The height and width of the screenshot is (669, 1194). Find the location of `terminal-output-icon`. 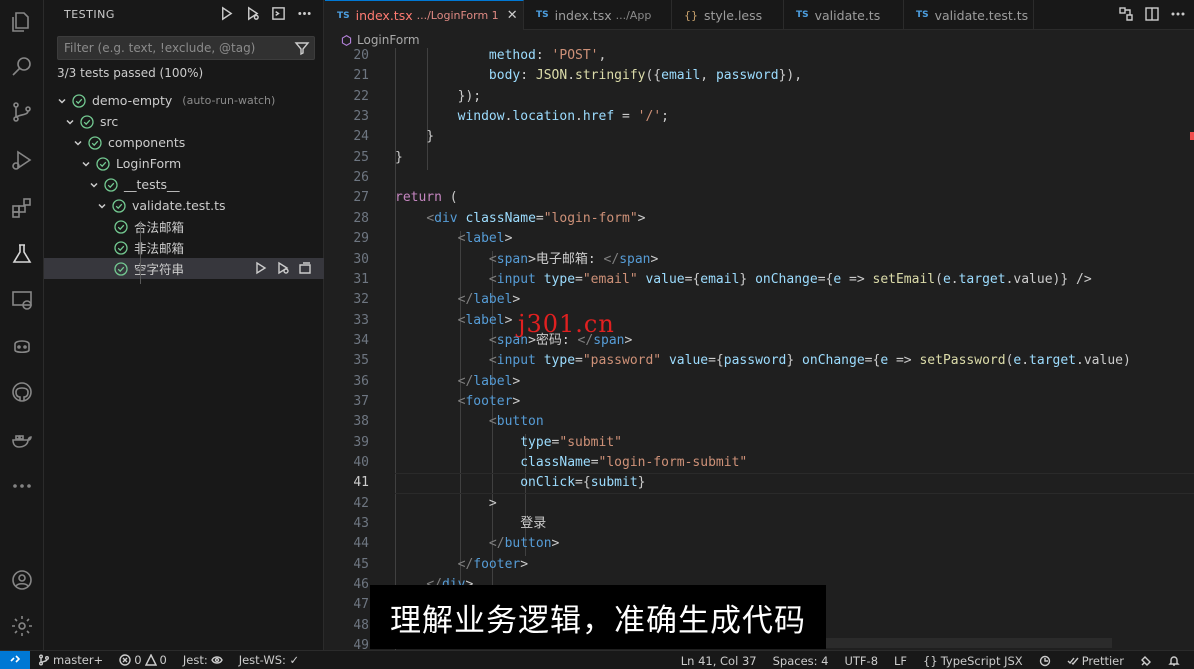

terminal-output-icon is located at coordinates (278, 13).